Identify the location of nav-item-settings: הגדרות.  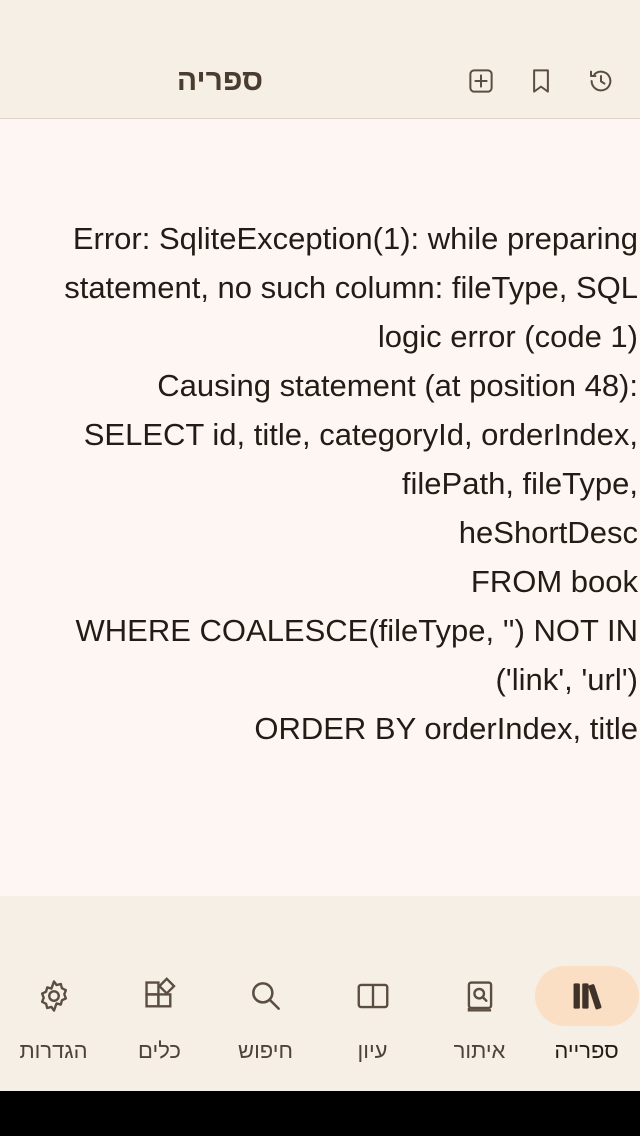
(53, 1021).